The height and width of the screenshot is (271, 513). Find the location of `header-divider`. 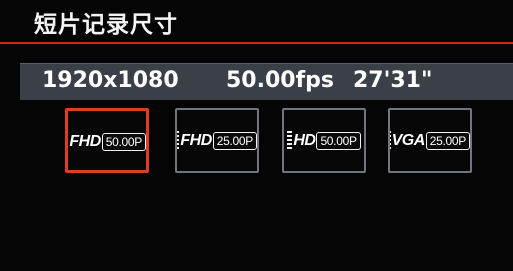

header-divider is located at coordinates (256, 43).